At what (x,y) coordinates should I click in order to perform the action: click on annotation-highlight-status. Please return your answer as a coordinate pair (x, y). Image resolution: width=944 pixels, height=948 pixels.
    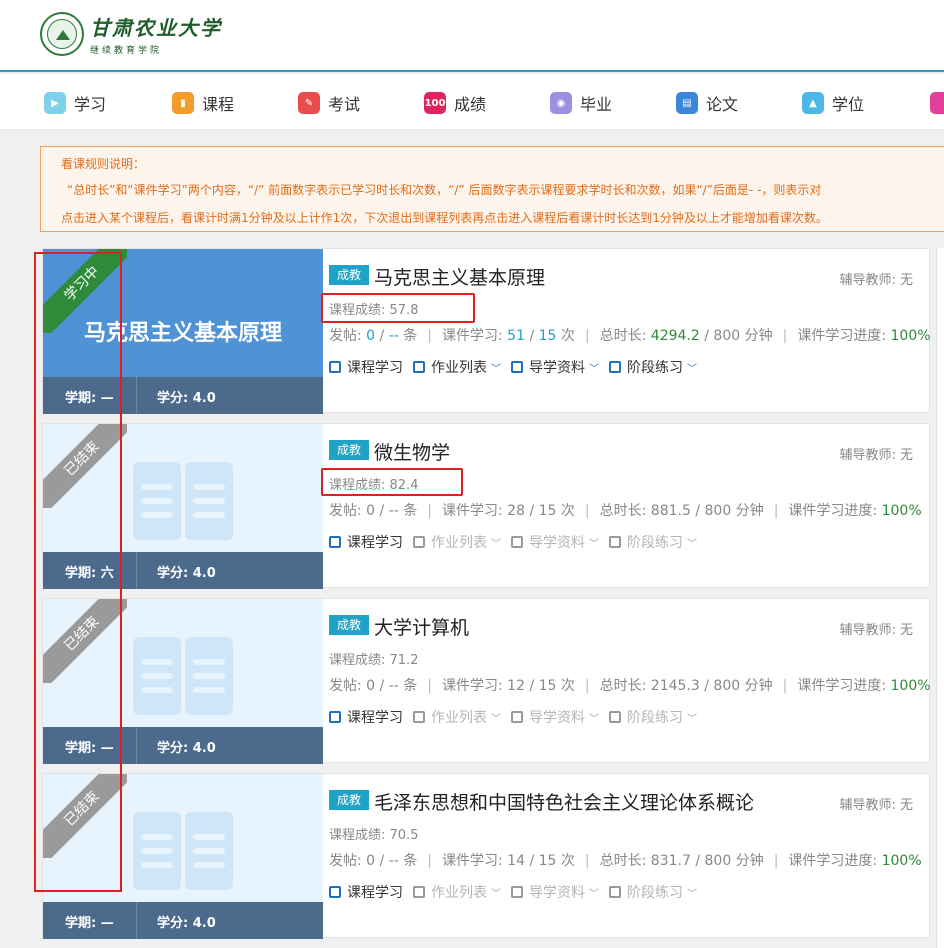
    Looking at the image, I should click on (78, 572).